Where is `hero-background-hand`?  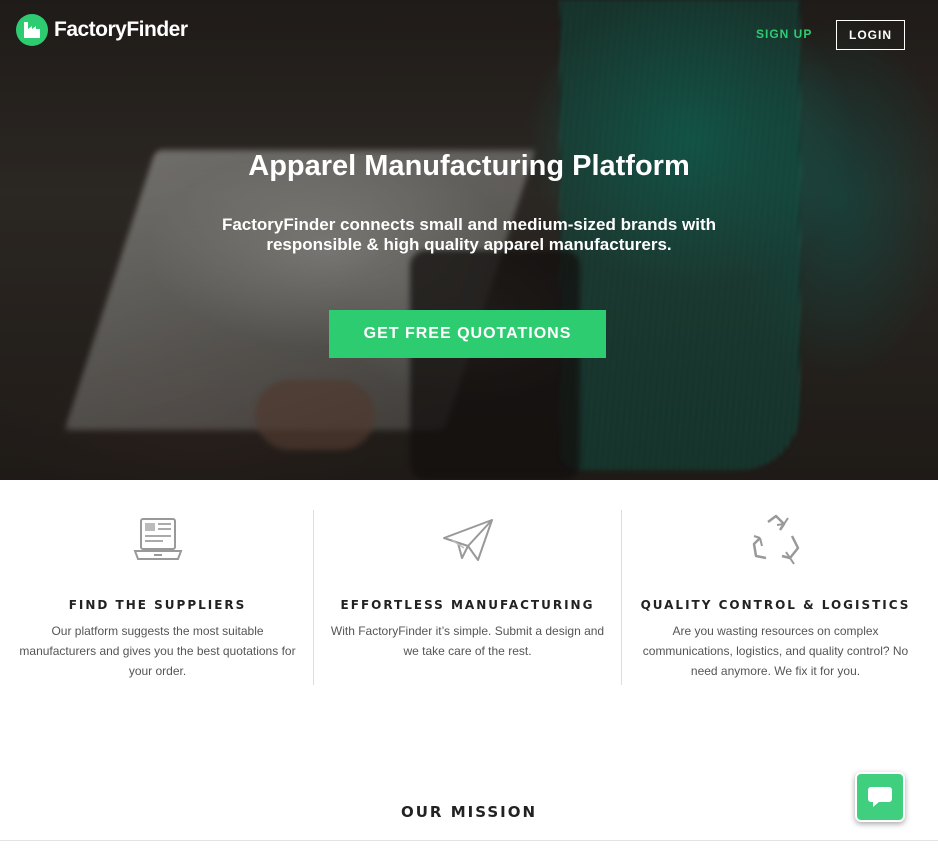
hero-background-hand is located at coordinates (315, 415).